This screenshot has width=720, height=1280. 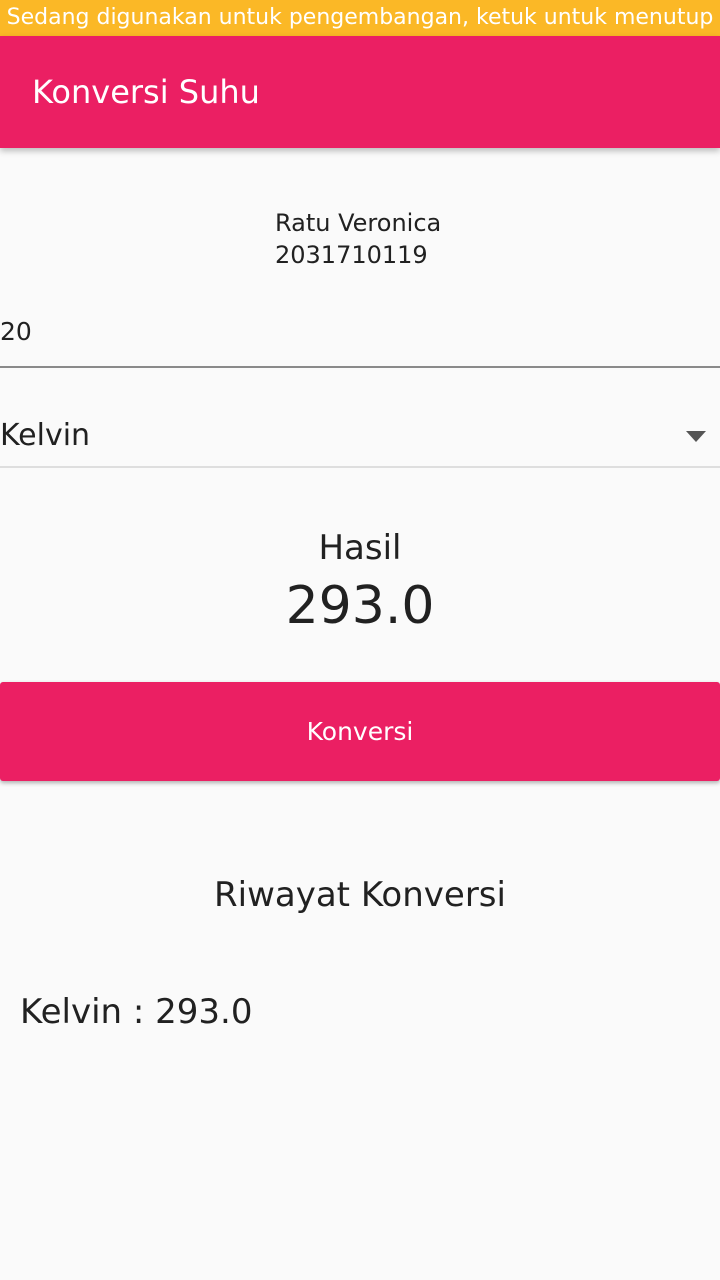 I want to click on history-item: Kelvin : 293.0, so click(x=136, y=1012).